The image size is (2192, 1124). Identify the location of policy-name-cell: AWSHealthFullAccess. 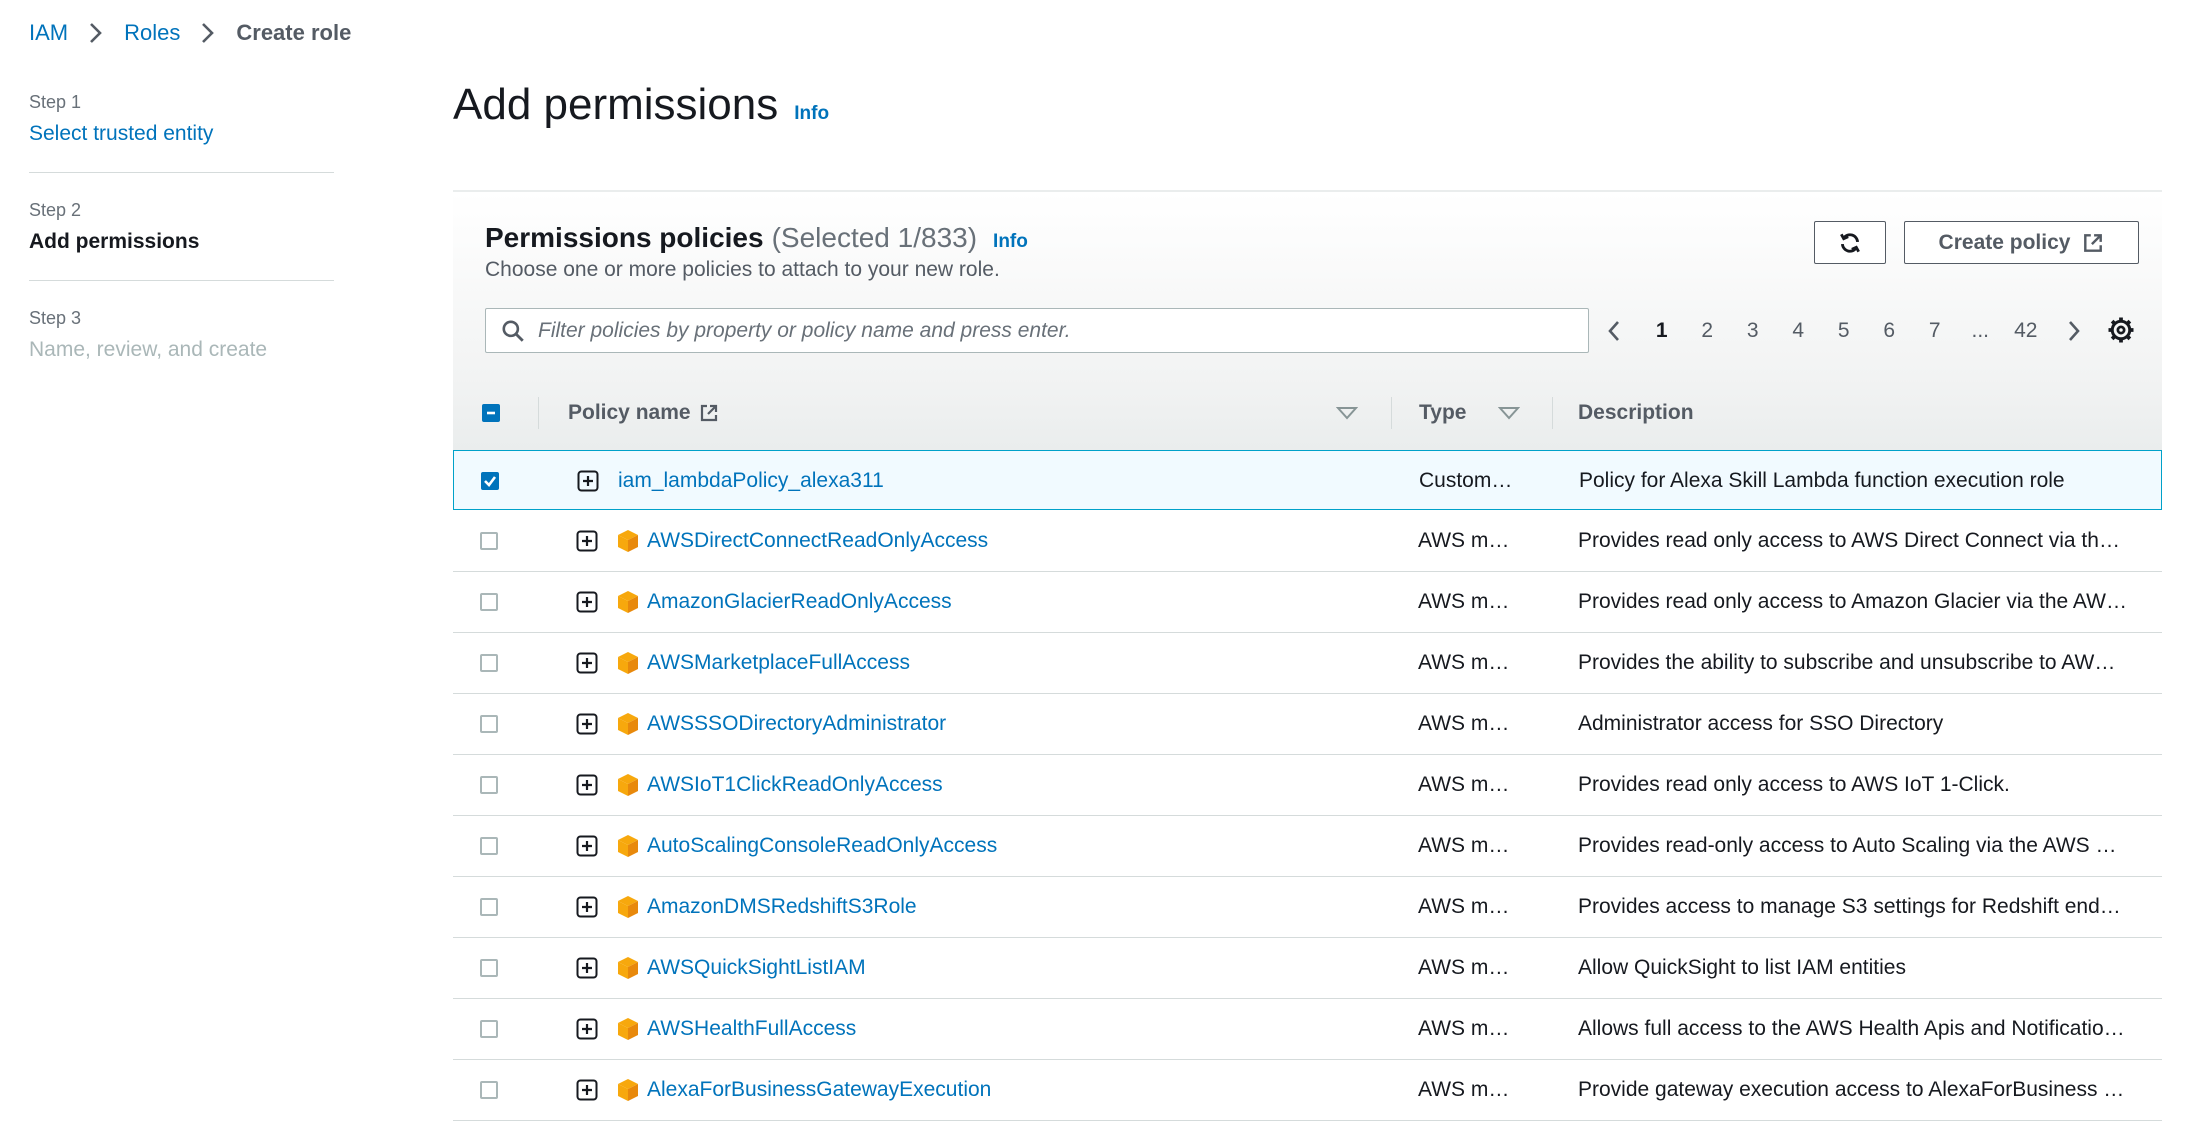
(877, 1029).